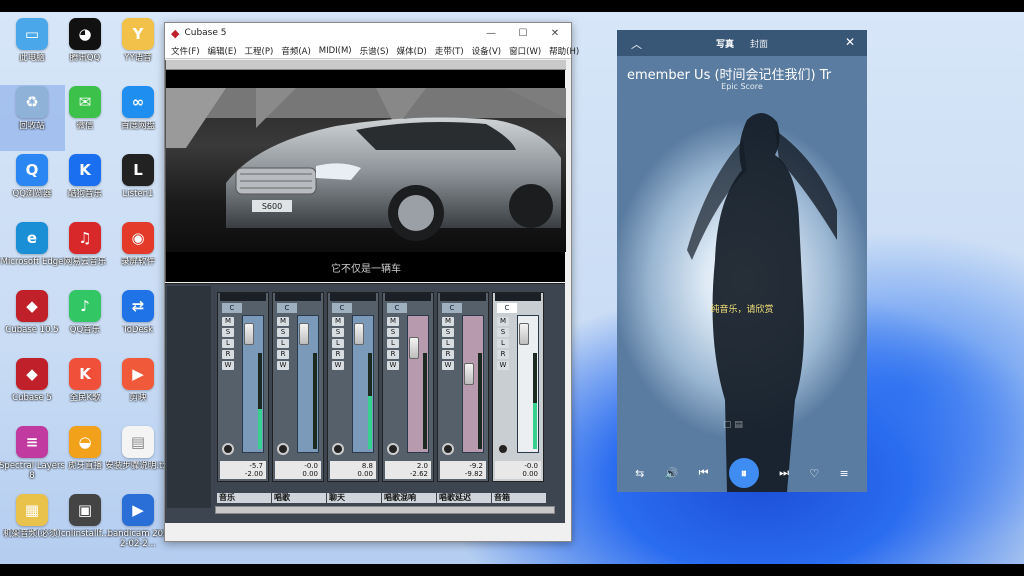 This screenshot has width=1024, height=576. What do you see at coordinates (138, 50) in the screenshot?
I see `desktop-icon: Y YY语音` at bounding box center [138, 50].